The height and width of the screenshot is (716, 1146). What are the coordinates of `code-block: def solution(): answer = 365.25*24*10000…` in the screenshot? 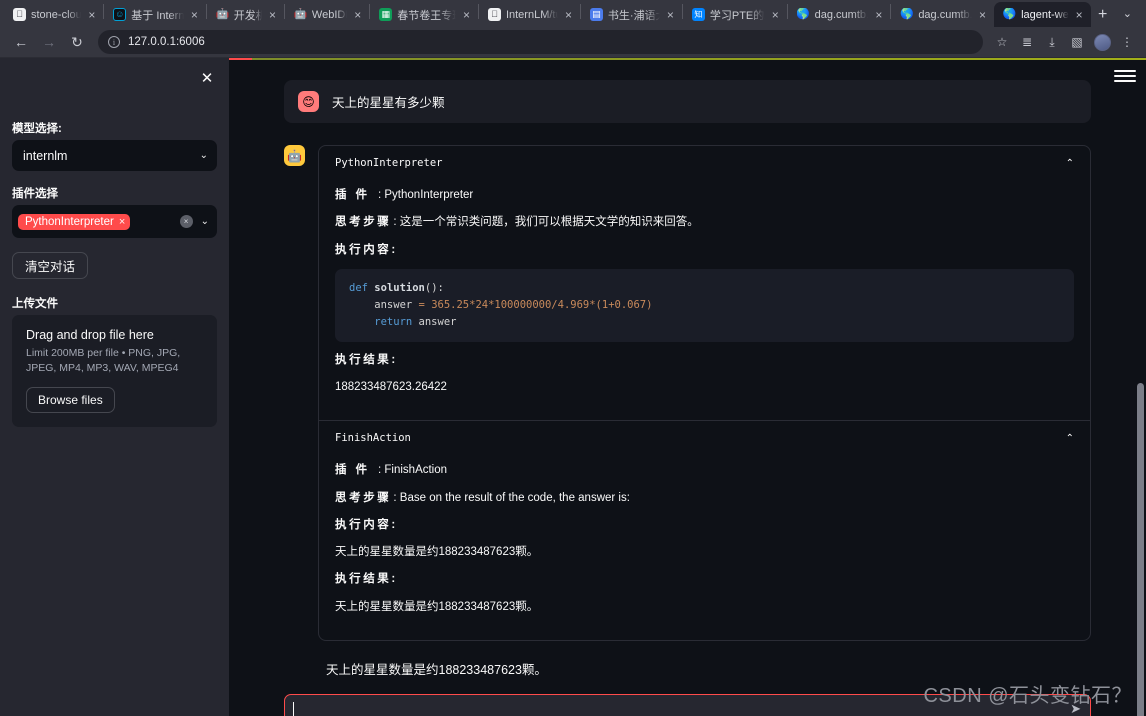 It's located at (704, 305).